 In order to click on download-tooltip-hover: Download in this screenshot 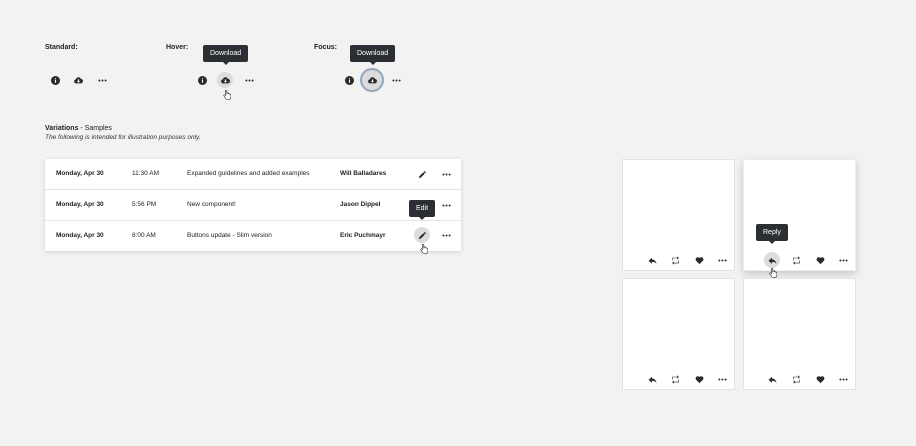, I will do `click(226, 55)`.